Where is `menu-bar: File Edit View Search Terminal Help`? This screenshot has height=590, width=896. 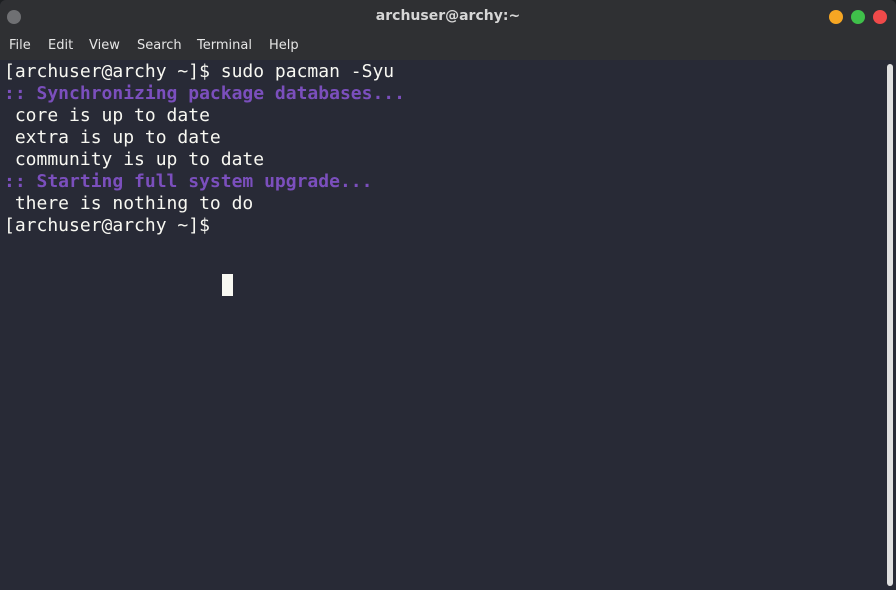 menu-bar: File Edit View Search Terminal Help is located at coordinates (448, 47).